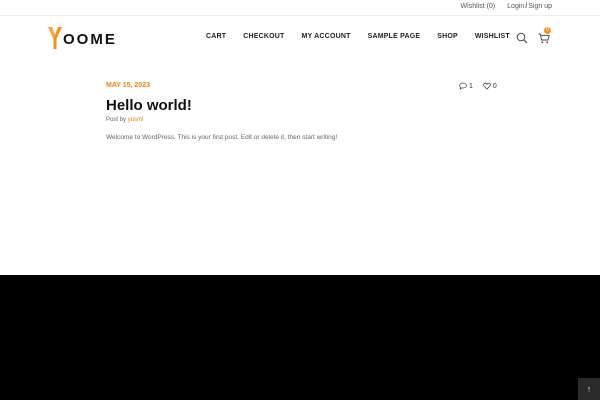  Describe the element at coordinates (216, 36) in the screenshot. I see `nav-item-cart: CART` at that location.